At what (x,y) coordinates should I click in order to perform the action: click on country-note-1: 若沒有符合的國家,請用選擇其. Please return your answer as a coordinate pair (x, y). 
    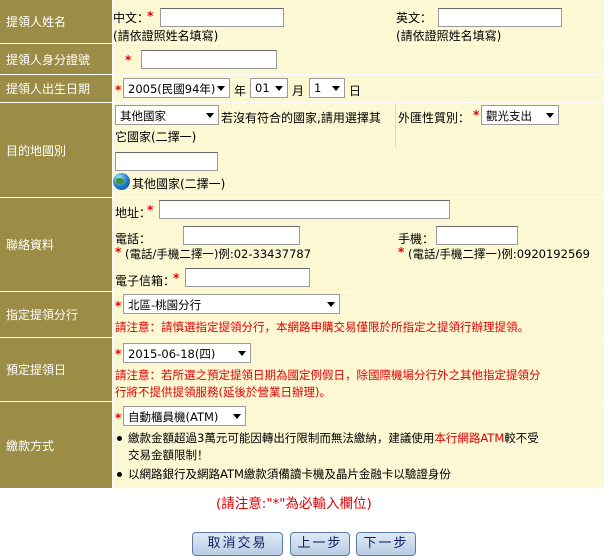
    Looking at the image, I should click on (301, 118).